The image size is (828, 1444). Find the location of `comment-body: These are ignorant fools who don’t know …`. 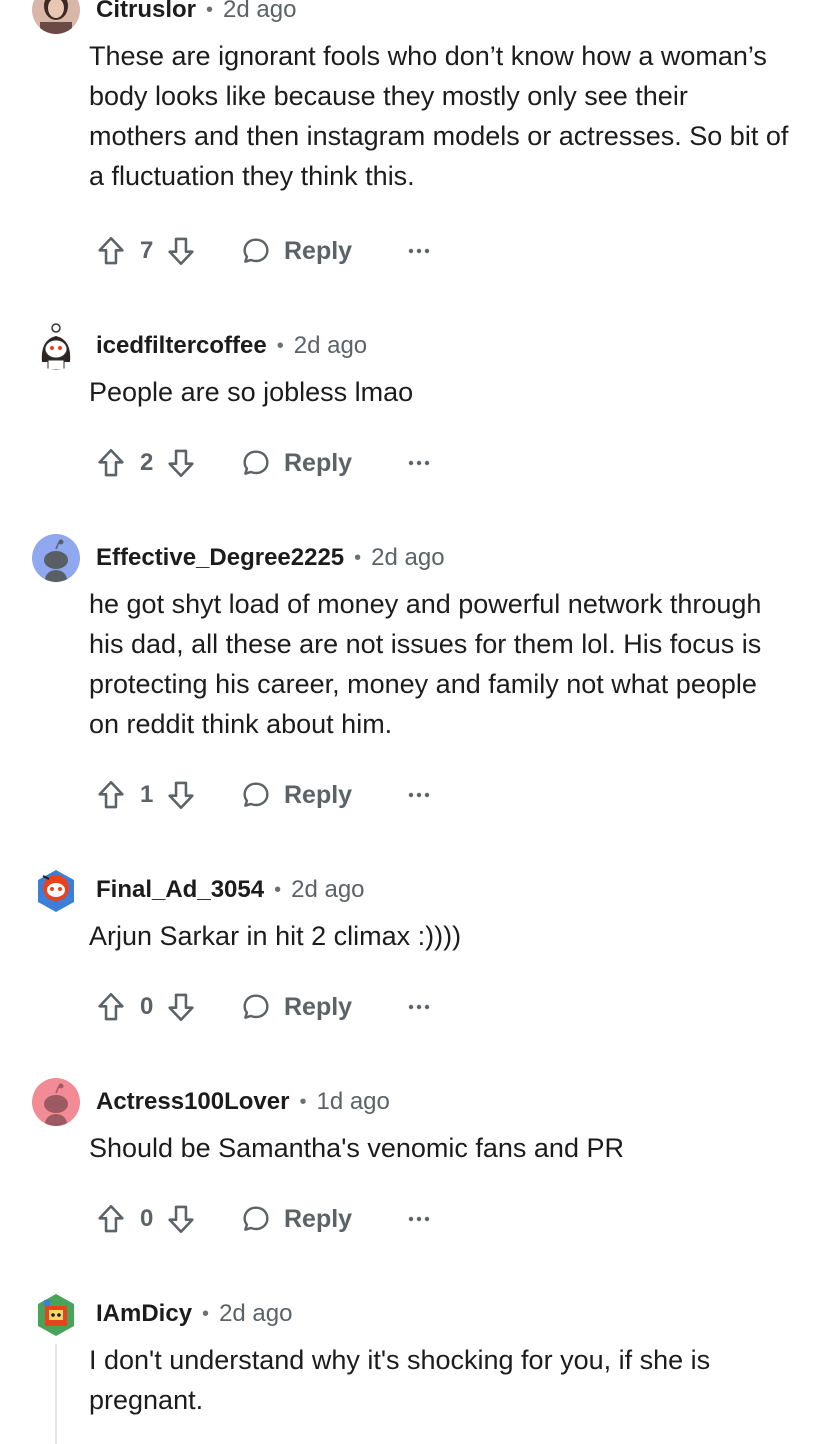

comment-body: These are ignorant fools who don’t know … is located at coordinates (439, 116).